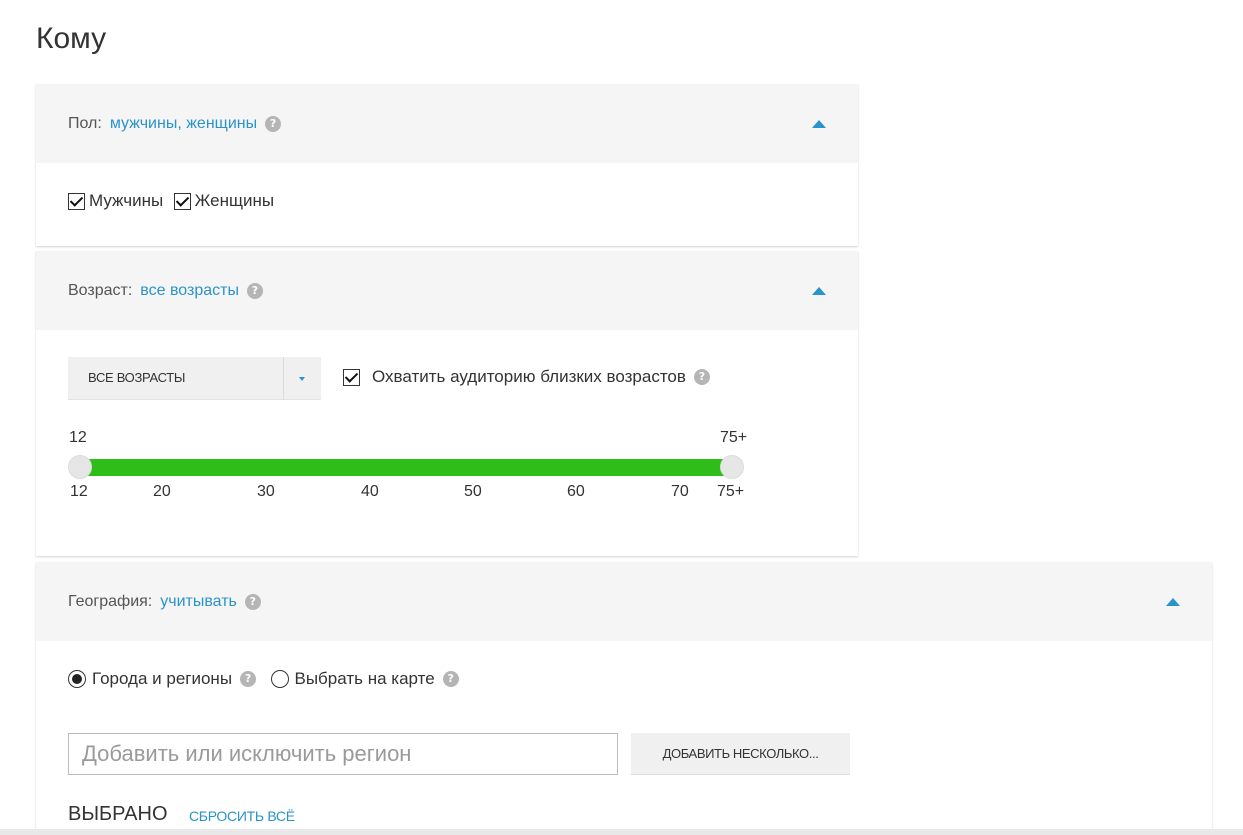 Image resolution: width=1243 pixels, height=835 pixels. Describe the element at coordinates (71, 38) in the screenshot. I see `page-title: Кому` at that location.